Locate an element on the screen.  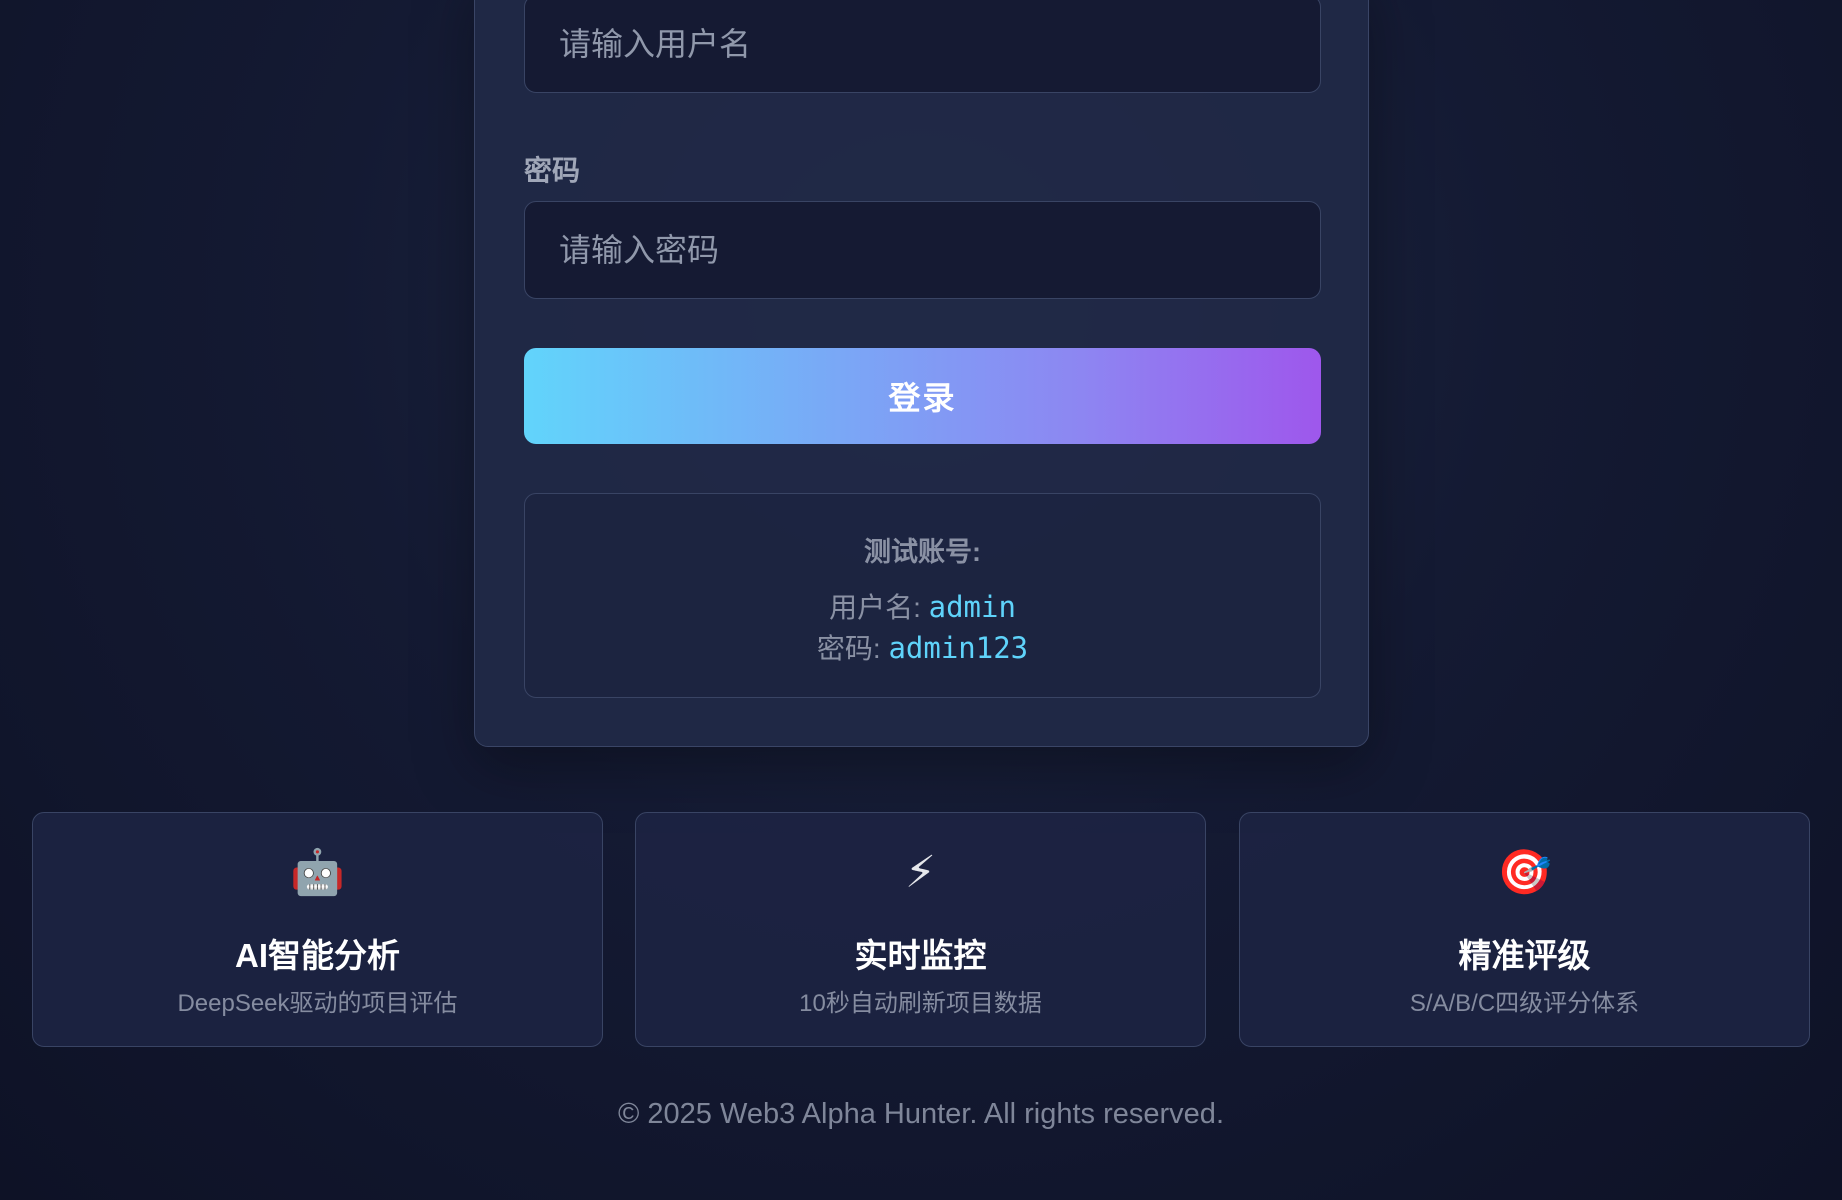
test-account-box: 测试账号: 用户名: admin 密码: admin123 is located at coordinates (922, 595).